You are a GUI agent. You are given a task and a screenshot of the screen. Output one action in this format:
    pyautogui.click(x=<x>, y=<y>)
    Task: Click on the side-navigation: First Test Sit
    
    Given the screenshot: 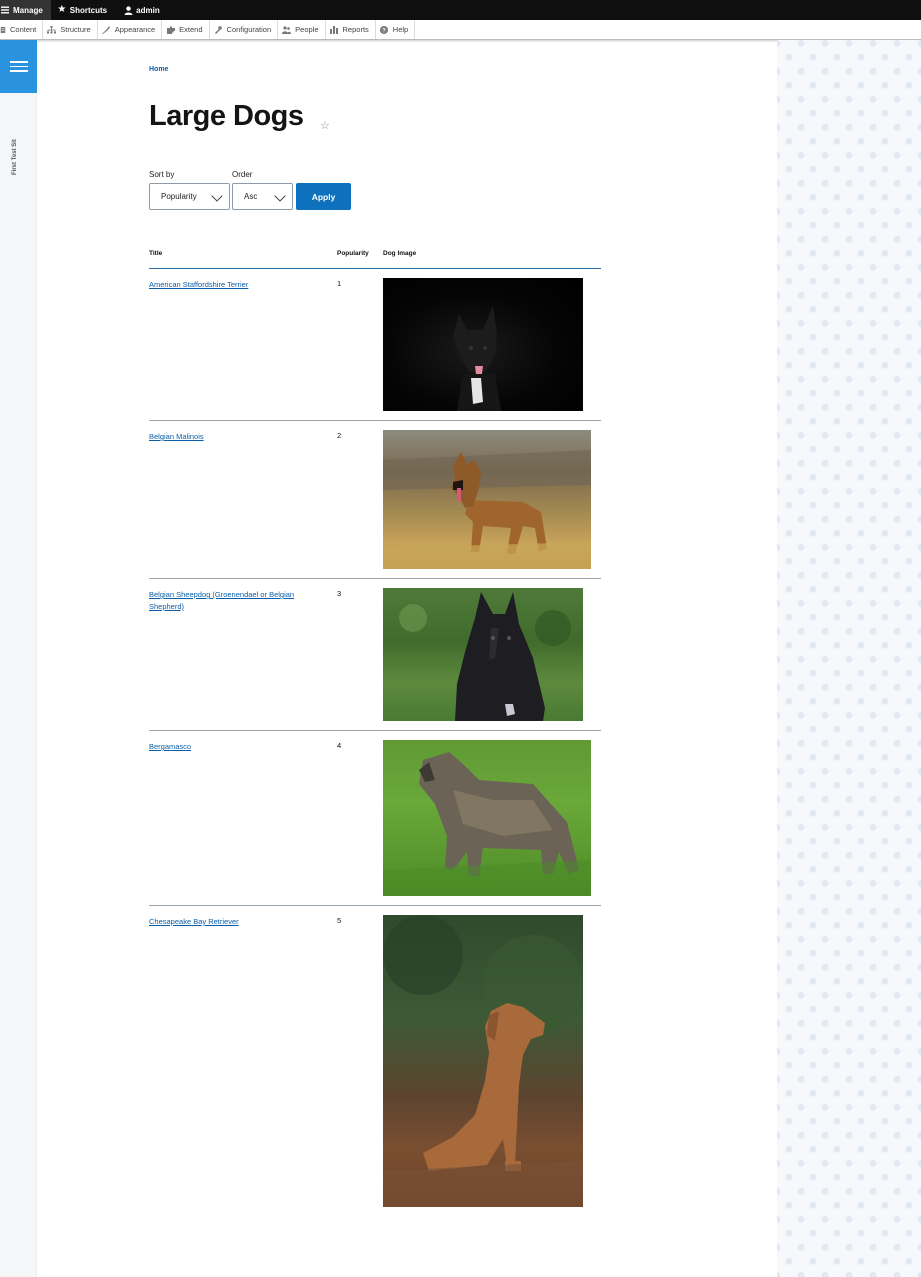 What is the action you would take?
    pyautogui.click(x=18, y=658)
    